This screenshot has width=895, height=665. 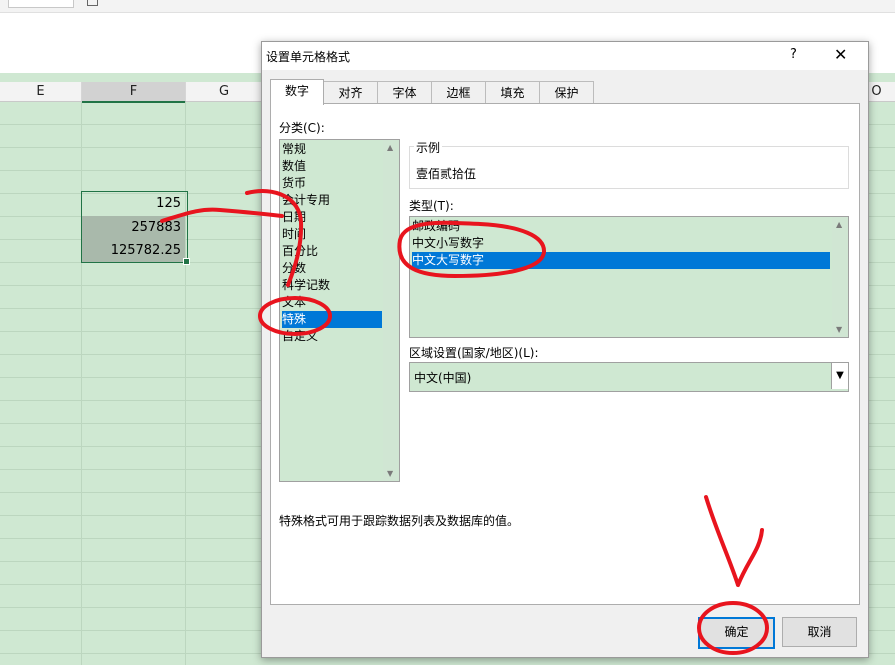 What do you see at coordinates (566, 92) in the screenshot?
I see `tab-protection: 保护` at bounding box center [566, 92].